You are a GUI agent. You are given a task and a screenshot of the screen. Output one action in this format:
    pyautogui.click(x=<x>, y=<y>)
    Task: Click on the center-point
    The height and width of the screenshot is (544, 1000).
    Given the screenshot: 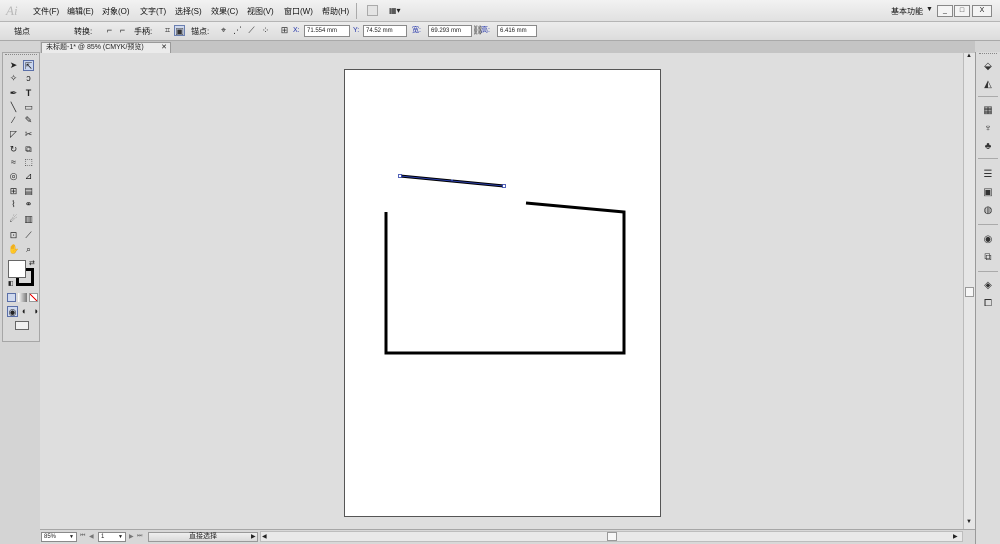 What is the action you would take?
    pyautogui.click(x=452, y=180)
    